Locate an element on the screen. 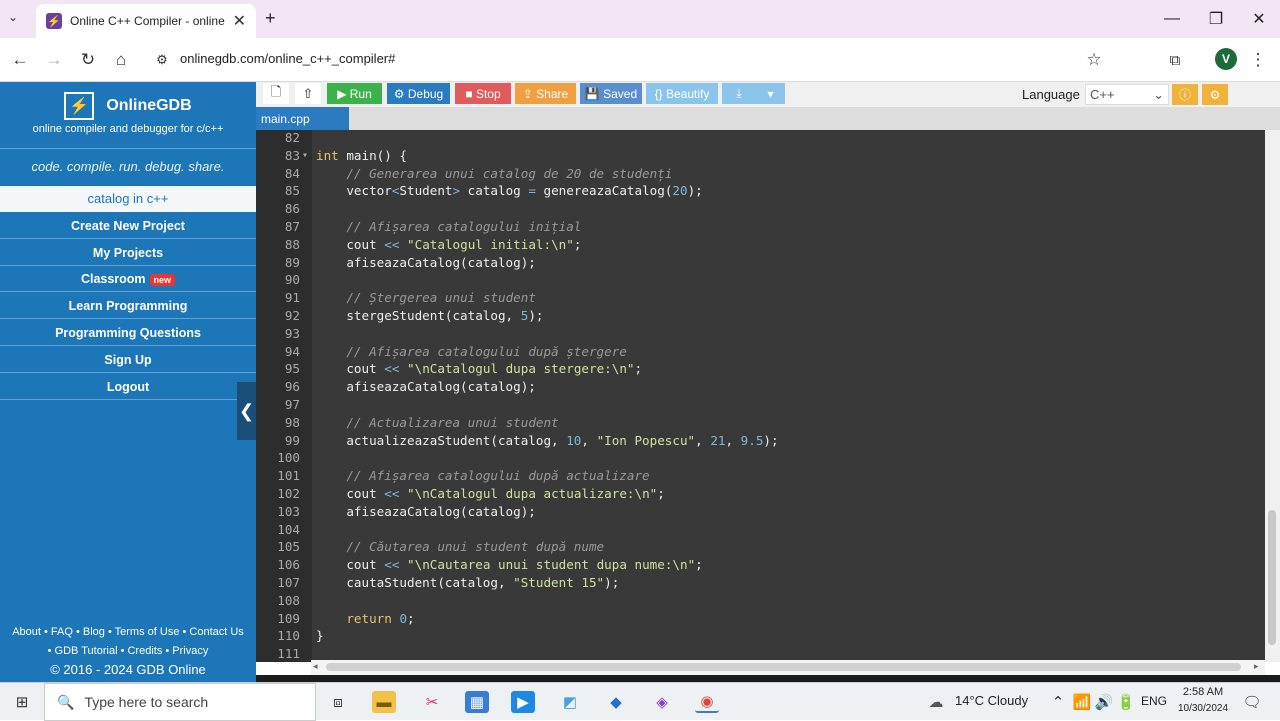  chrome-icon: ◉ is located at coordinates (707, 702).